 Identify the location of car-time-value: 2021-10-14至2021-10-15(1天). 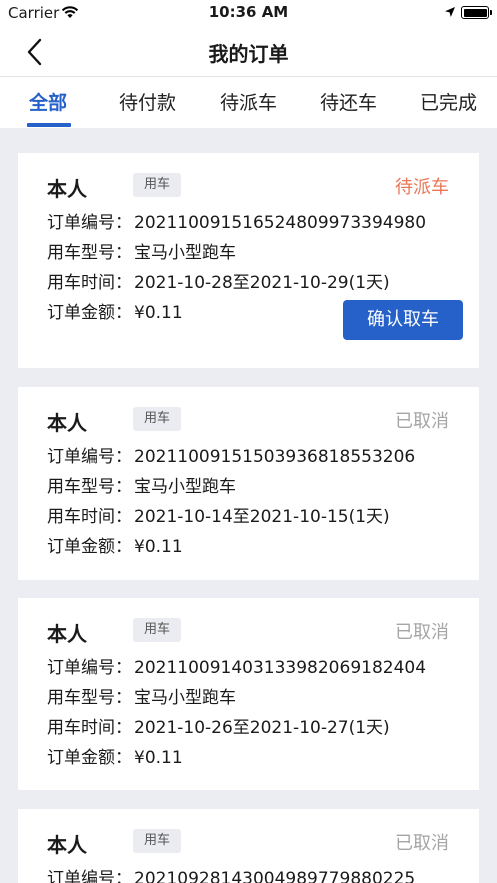
(262, 517).